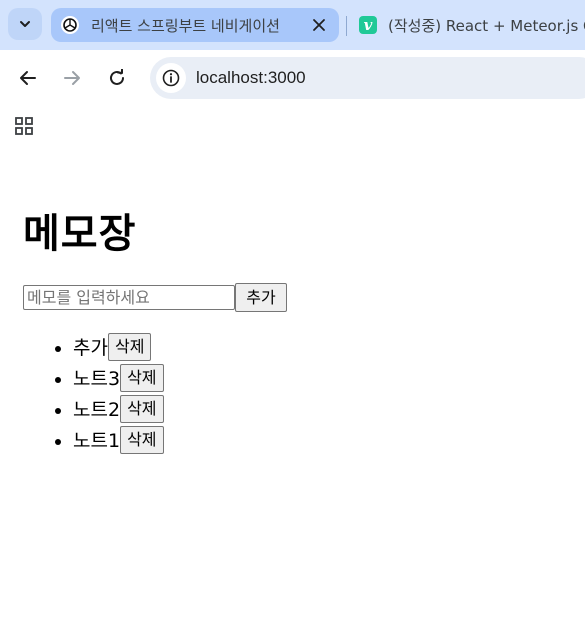 This screenshot has width=585, height=640. I want to click on memo-input, so click(129, 297).